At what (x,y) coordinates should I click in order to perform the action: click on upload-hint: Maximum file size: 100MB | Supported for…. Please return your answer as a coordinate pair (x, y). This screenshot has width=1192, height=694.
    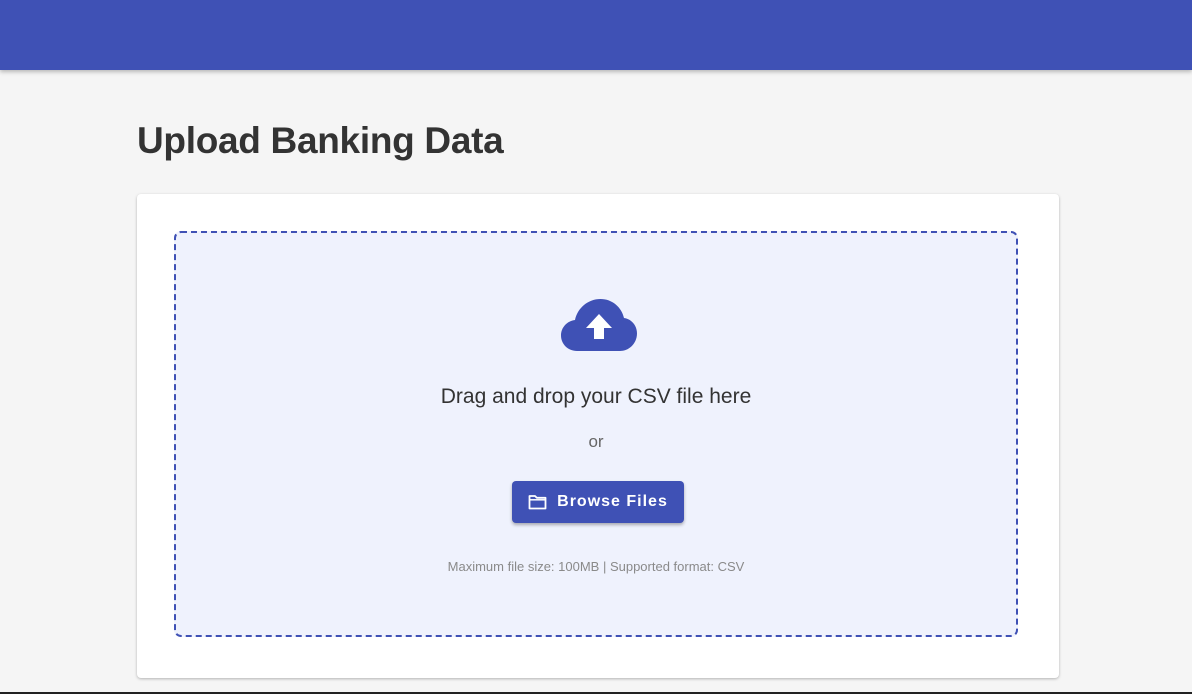
    Looking at the image, I should click on (596, 566).